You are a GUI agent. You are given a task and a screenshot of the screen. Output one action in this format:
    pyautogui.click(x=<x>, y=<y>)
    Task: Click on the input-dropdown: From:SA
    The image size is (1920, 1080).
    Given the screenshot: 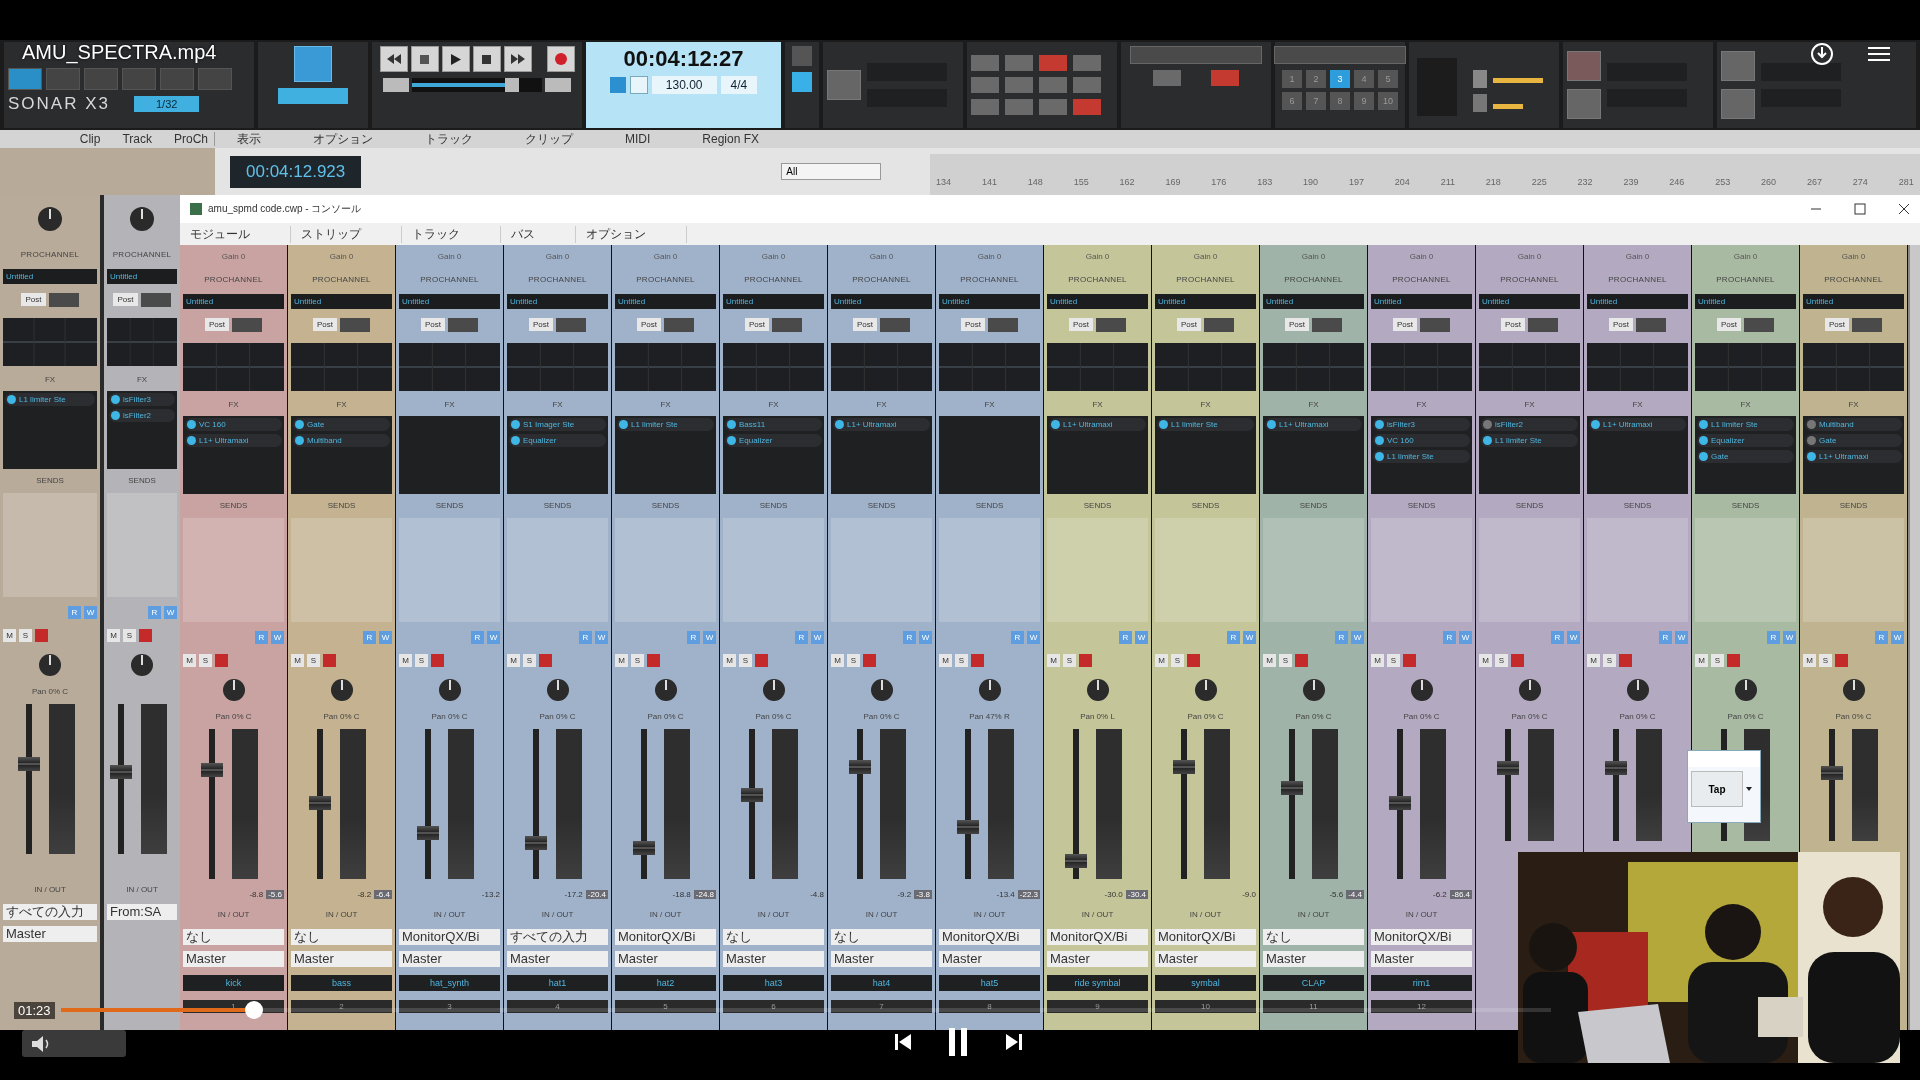 What is the action you would take?
    pyautogui.click(x=142, y=912)
    